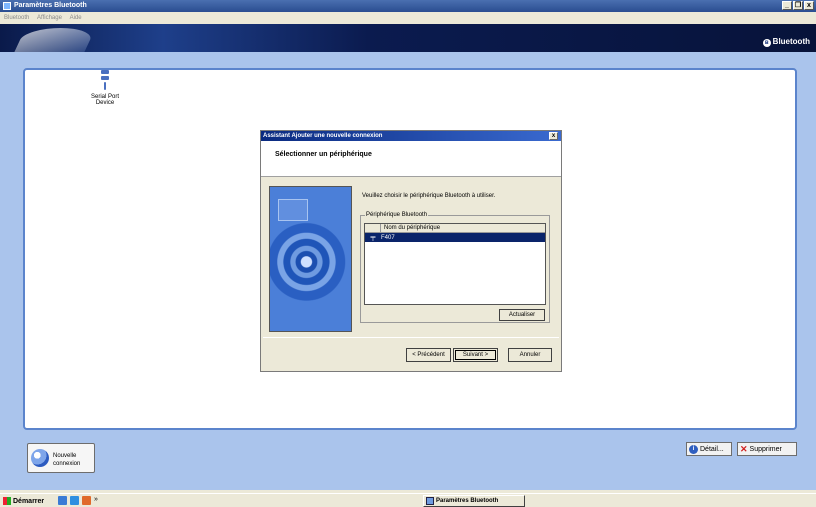  Describe the element at coordinates (522, 315) in the screenshot. I see `refresh-button: Actualiser` at that location.